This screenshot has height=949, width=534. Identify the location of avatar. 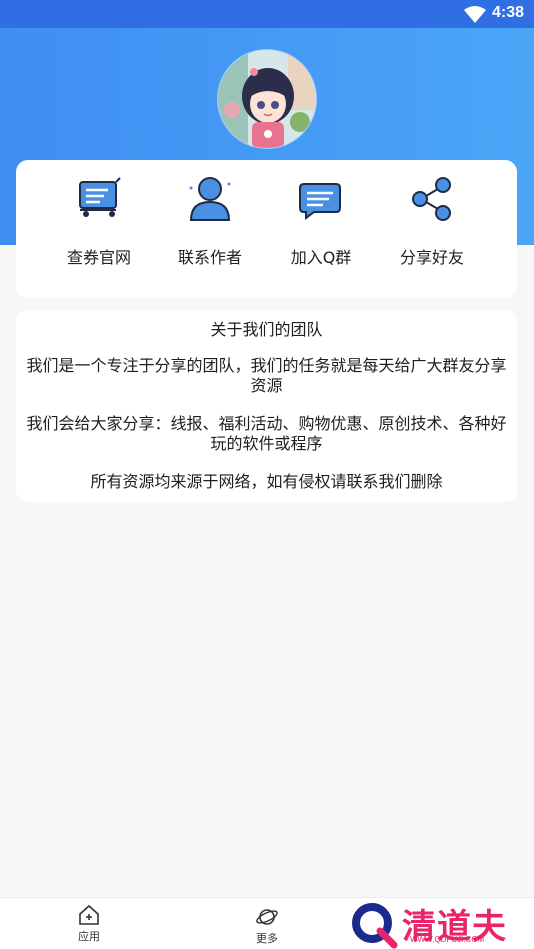
(267, 99).